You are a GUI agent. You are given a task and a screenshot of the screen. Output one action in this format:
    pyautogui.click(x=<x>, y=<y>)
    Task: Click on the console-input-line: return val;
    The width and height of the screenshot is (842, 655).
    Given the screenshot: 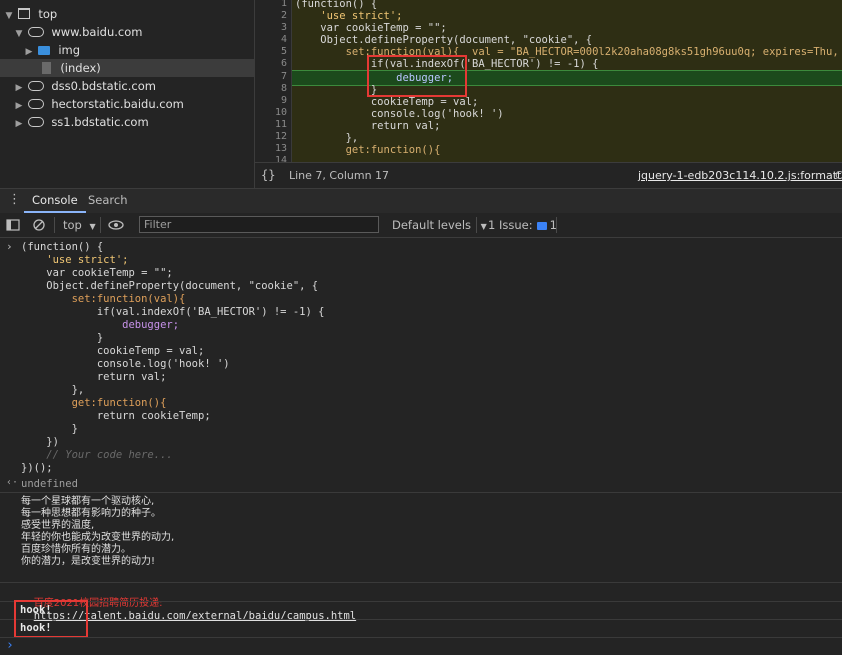 What is the action you would take?
    pyautogui.click(x=94, y=377)
    